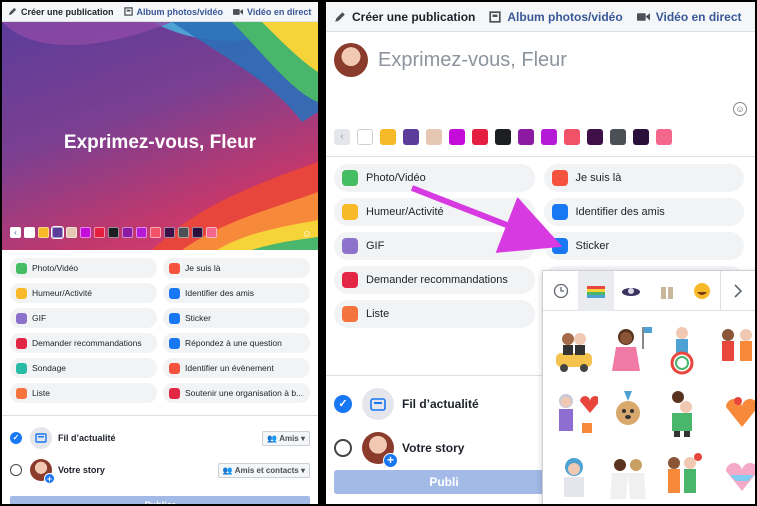 This screenshot has height=506, width=757. I want to click on canvas-post-text: Exprimez-vous, Fleur, so click(160, 143).